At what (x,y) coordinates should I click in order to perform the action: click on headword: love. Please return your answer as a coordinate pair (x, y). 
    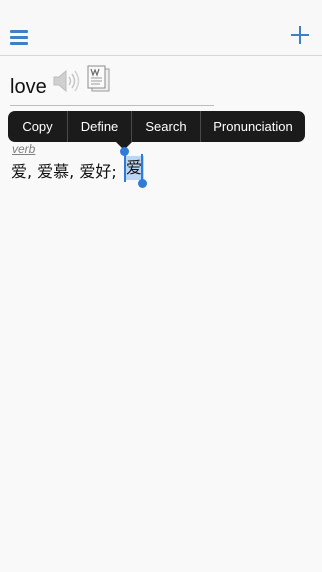
    Looking at the image, I should click on (28, 87).